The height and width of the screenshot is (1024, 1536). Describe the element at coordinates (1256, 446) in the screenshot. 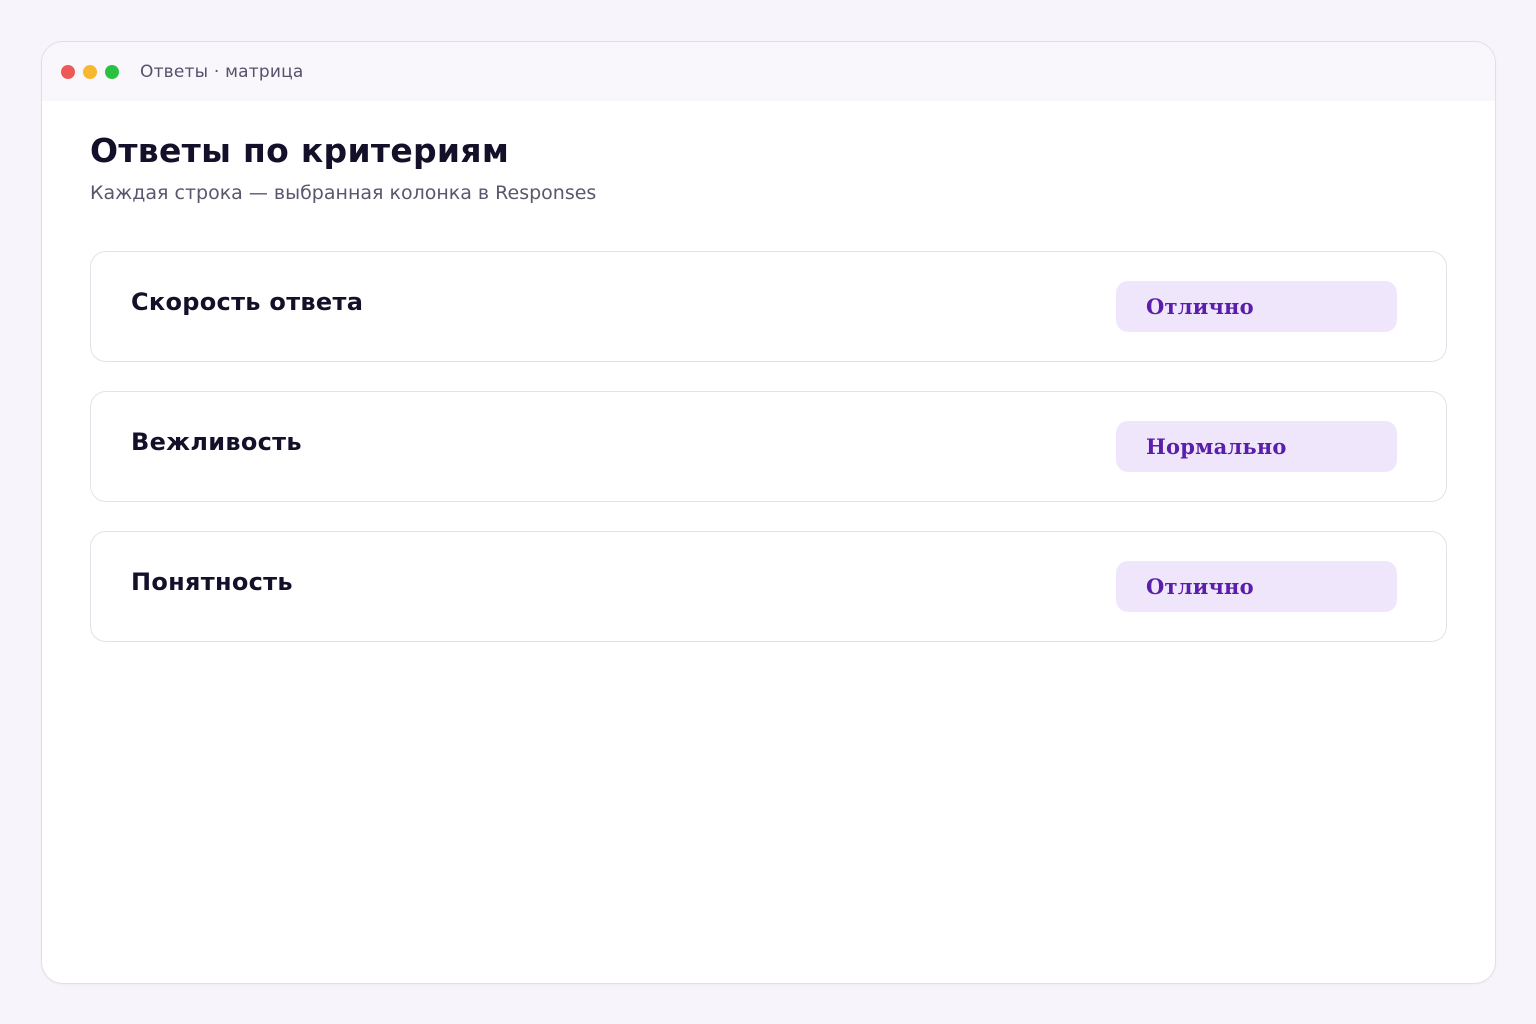

I see `answer-badge: Нормально` at that location.